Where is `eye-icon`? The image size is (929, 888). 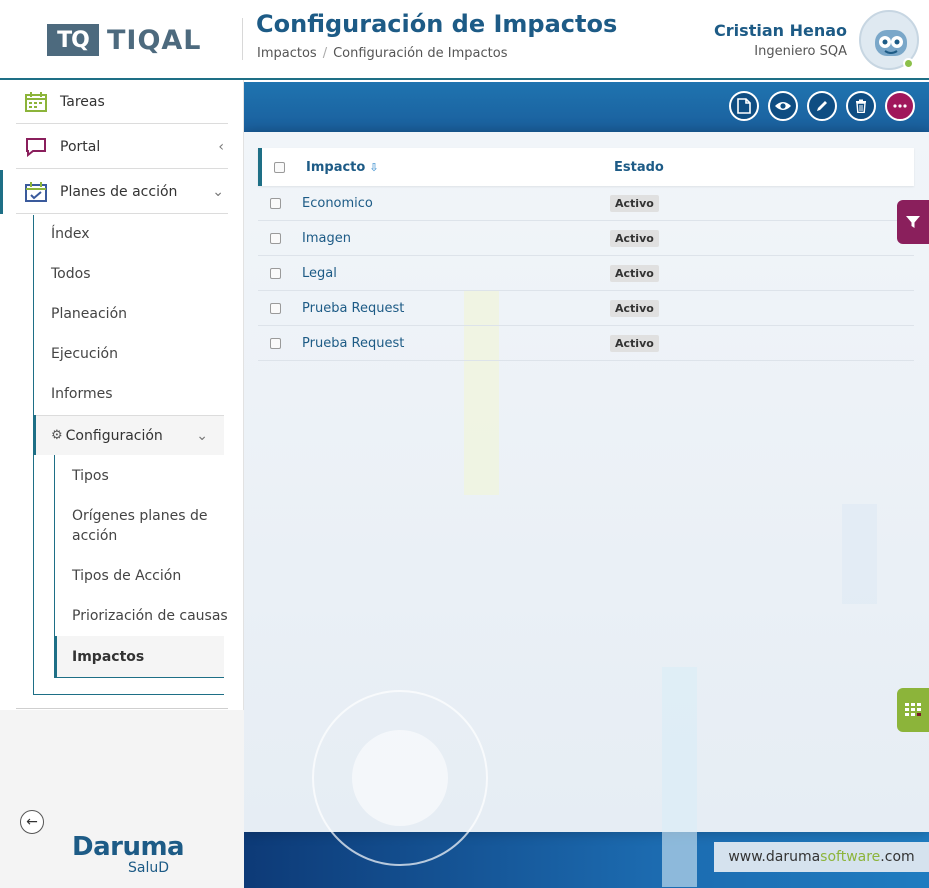
eye-icon is located at coordinates (783, 106).